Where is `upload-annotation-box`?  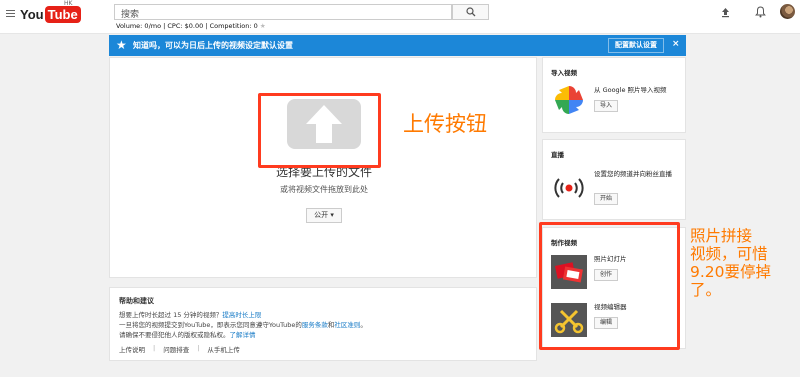 upload-annotation-box is located at coordinates (319, 130).